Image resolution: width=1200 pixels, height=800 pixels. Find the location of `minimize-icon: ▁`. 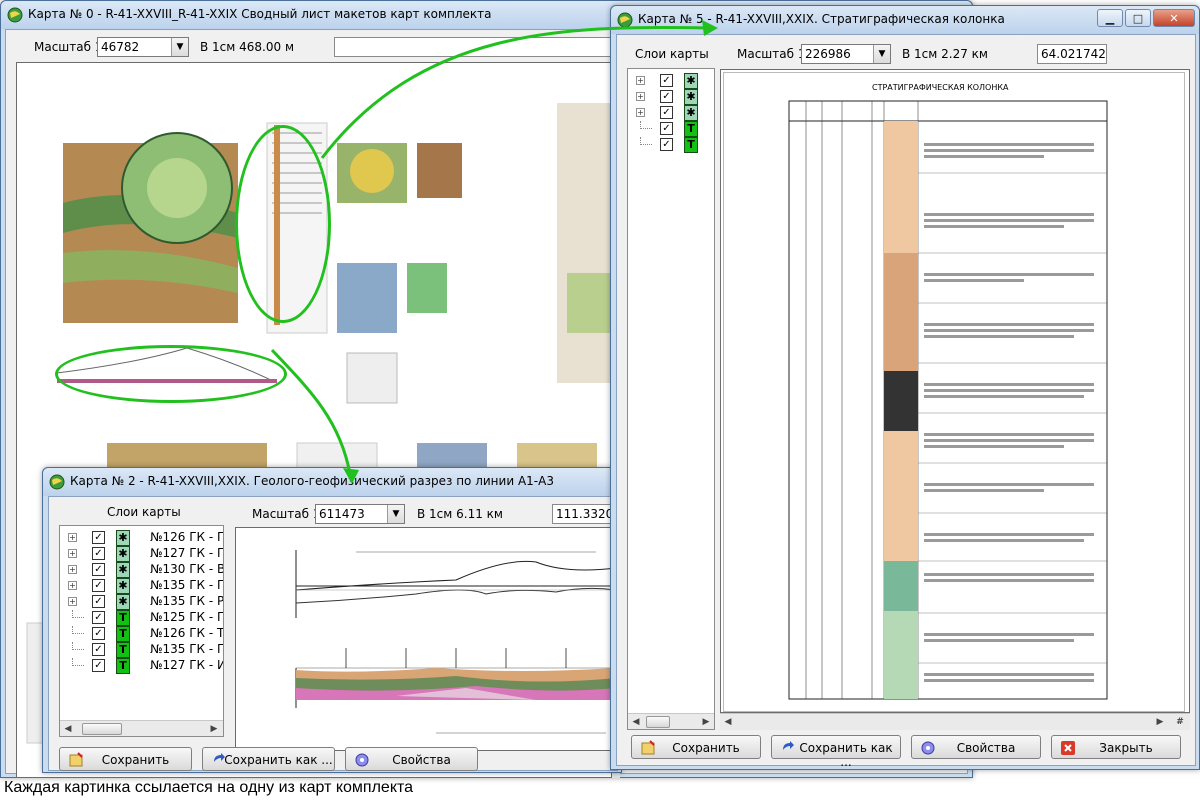

minimize-icon: ▁ is located at coordinates (1110, 18).